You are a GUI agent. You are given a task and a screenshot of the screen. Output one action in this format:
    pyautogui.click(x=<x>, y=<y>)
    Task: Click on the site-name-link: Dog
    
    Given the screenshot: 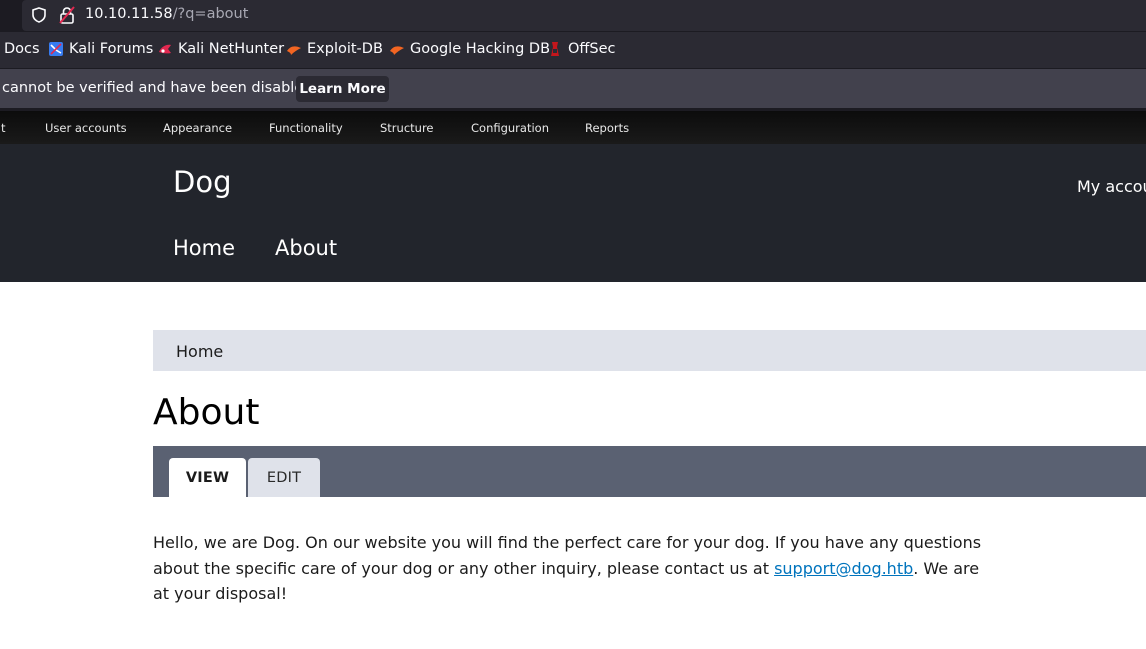 What is the action you would take?
    pyautogui.click(x=202, y=182)
    